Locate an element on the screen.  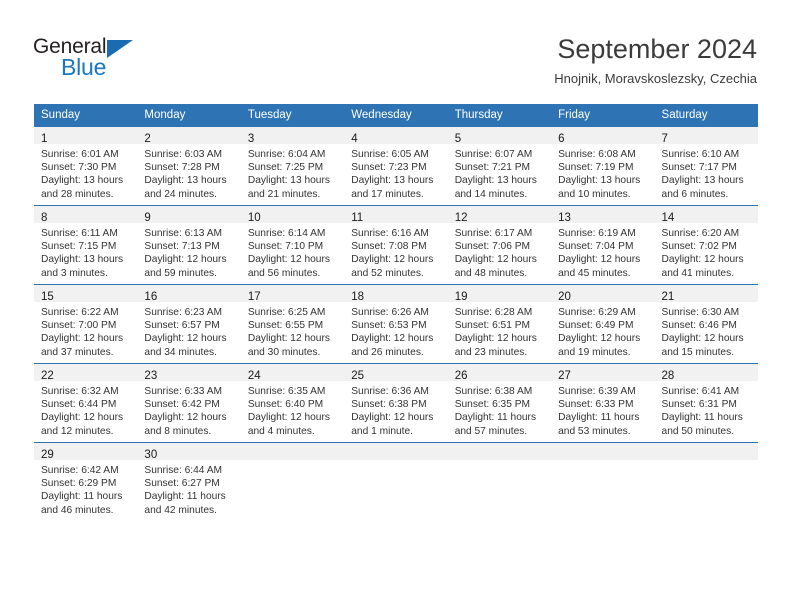
day-number: 23 is located at coordinates (151, 376).